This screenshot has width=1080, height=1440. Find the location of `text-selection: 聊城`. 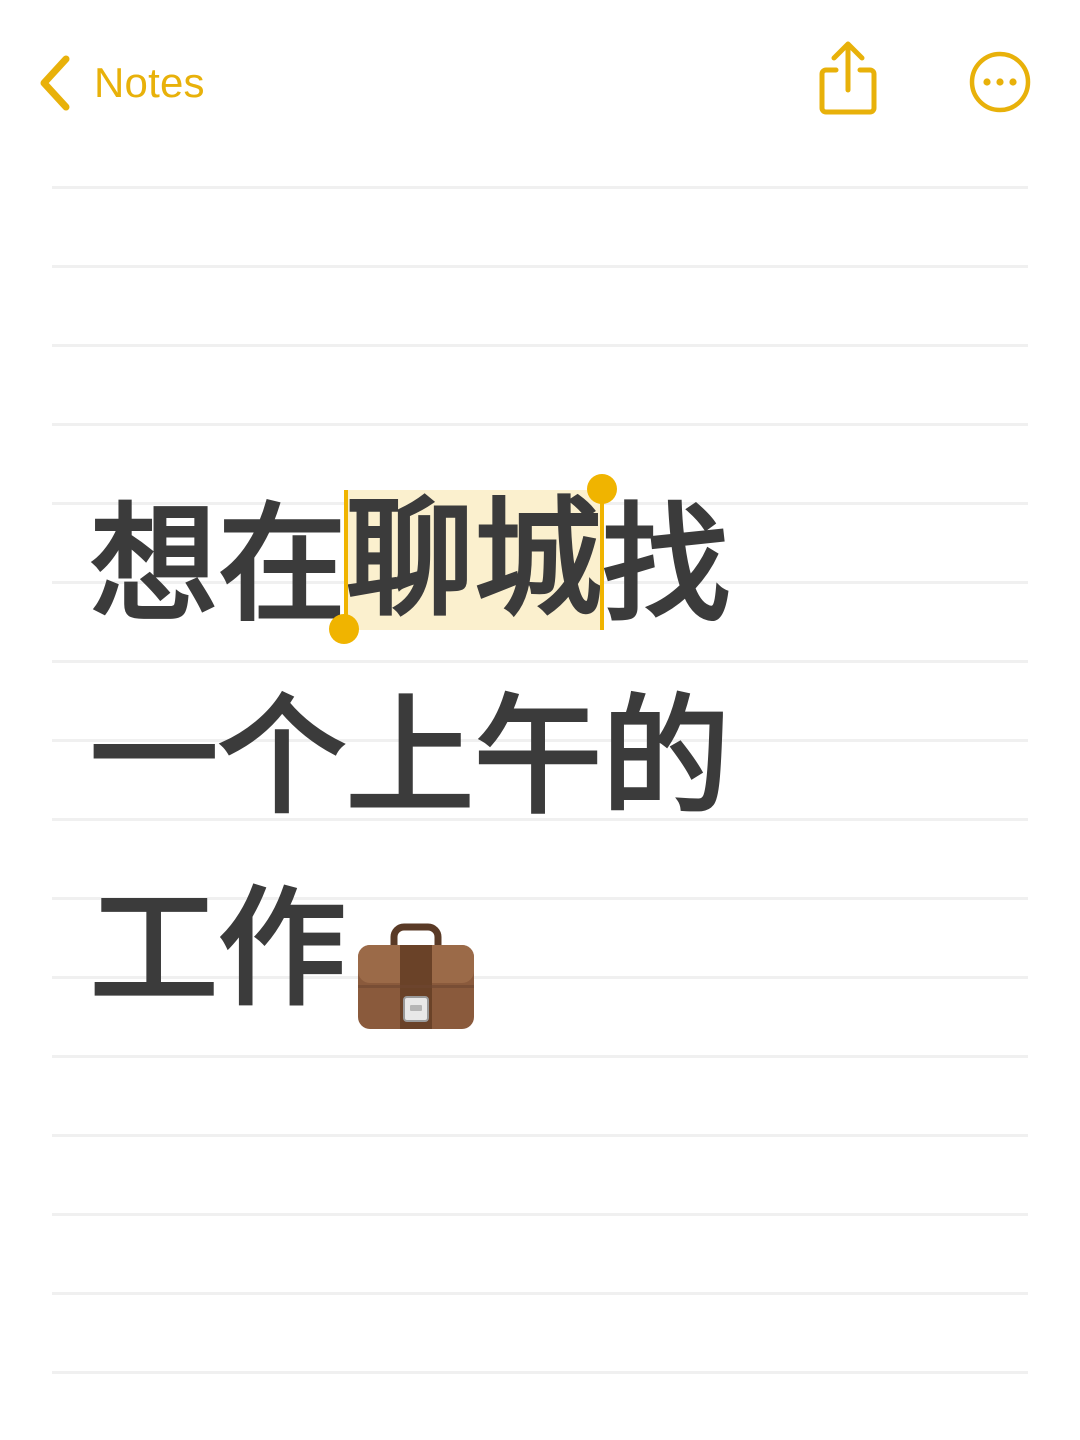

text-selection: 聊城 is located at coordinates (473, 559).